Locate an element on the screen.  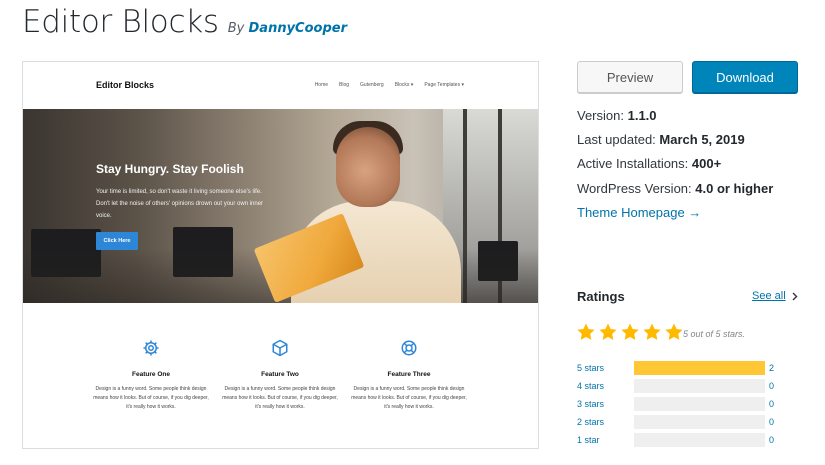
rating-row-count: 2 is located at coordinates (772, 368).